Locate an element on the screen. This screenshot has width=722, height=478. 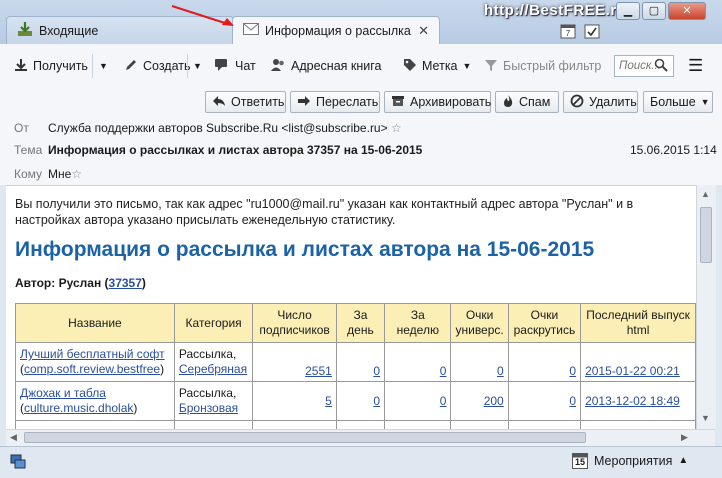
toolbar-divider is located at coordinates (187, 66).